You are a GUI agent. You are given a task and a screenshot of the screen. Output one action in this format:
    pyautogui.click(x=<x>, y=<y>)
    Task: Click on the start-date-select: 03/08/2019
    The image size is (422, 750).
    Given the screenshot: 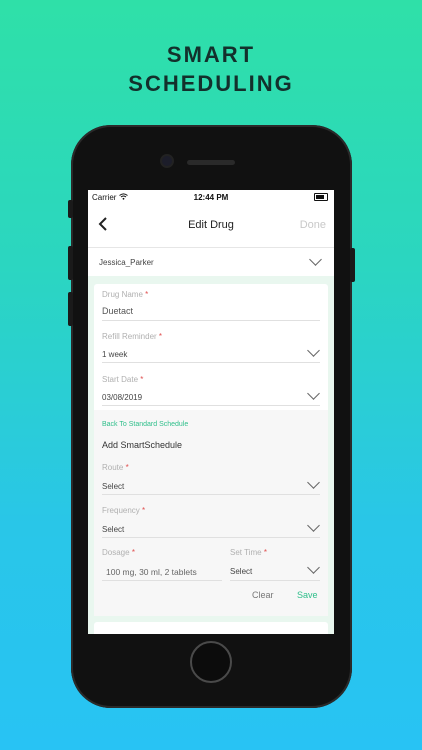 What is the action you would take?
    pyautogui.click(x=122, y=397)
    